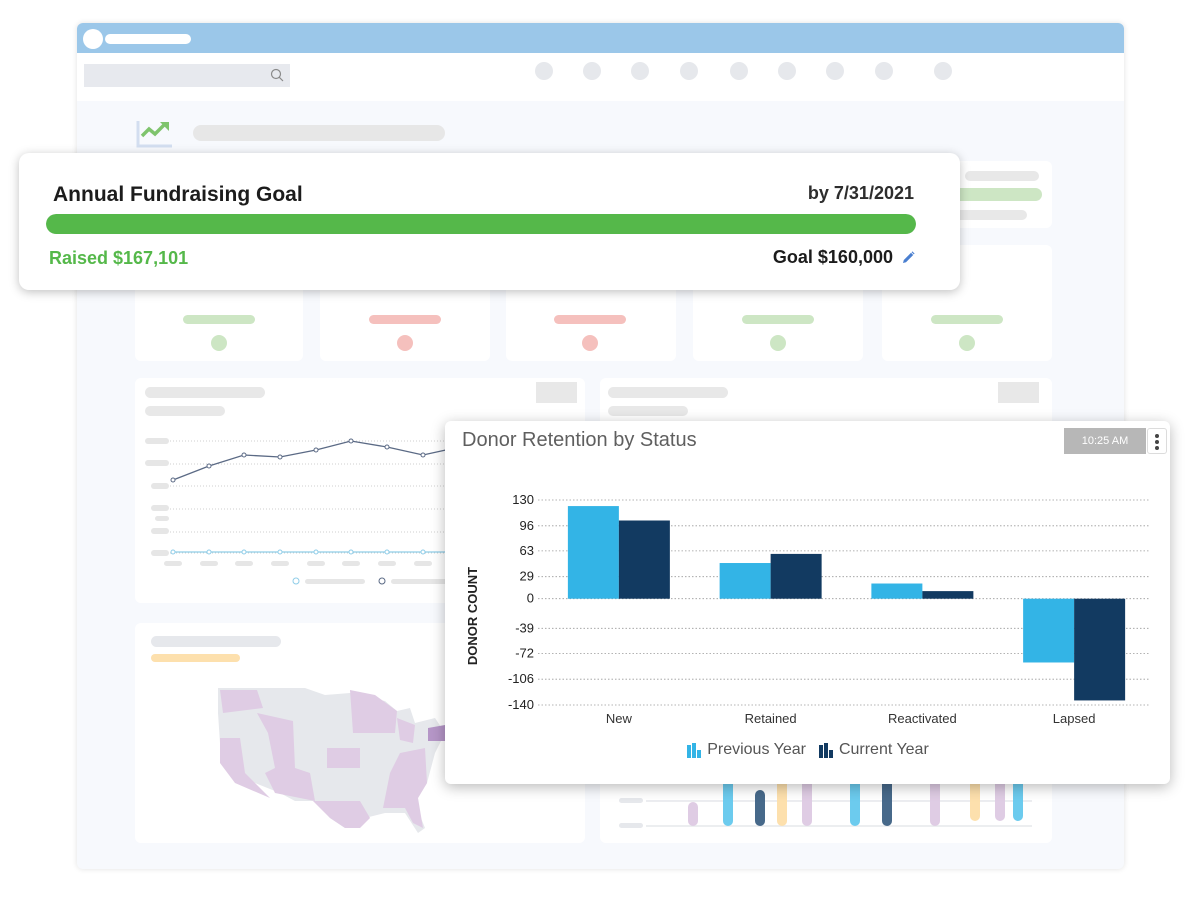  Describe the element at coordinates (521, 704) in the screenshot. I see `y-tick-label: -140` at that location.